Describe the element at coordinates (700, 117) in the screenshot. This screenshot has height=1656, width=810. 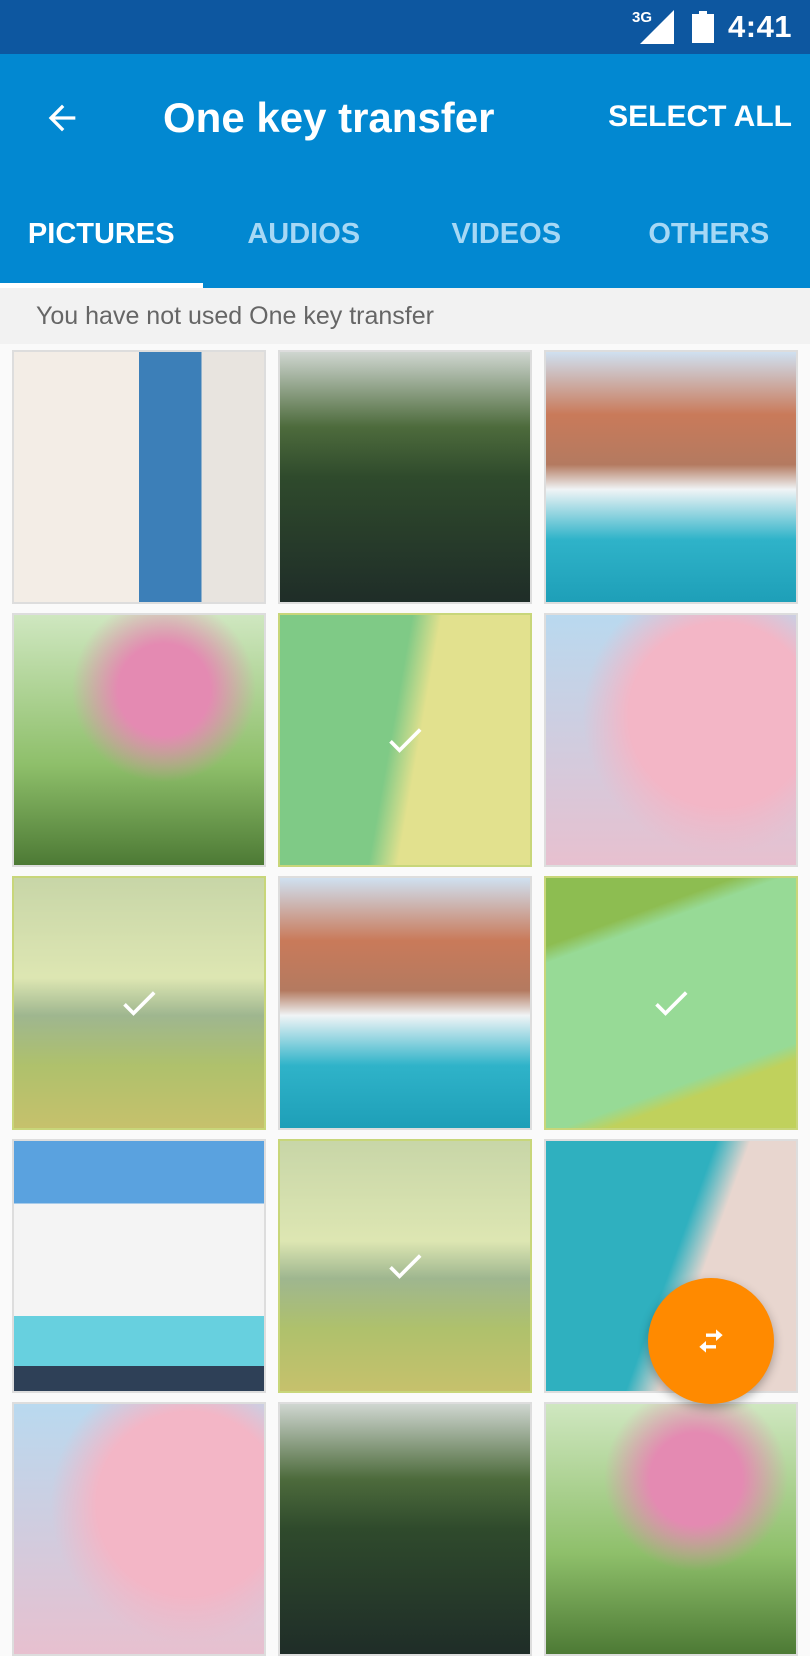
I see `select-all-button: SELECT ALL` at that location.